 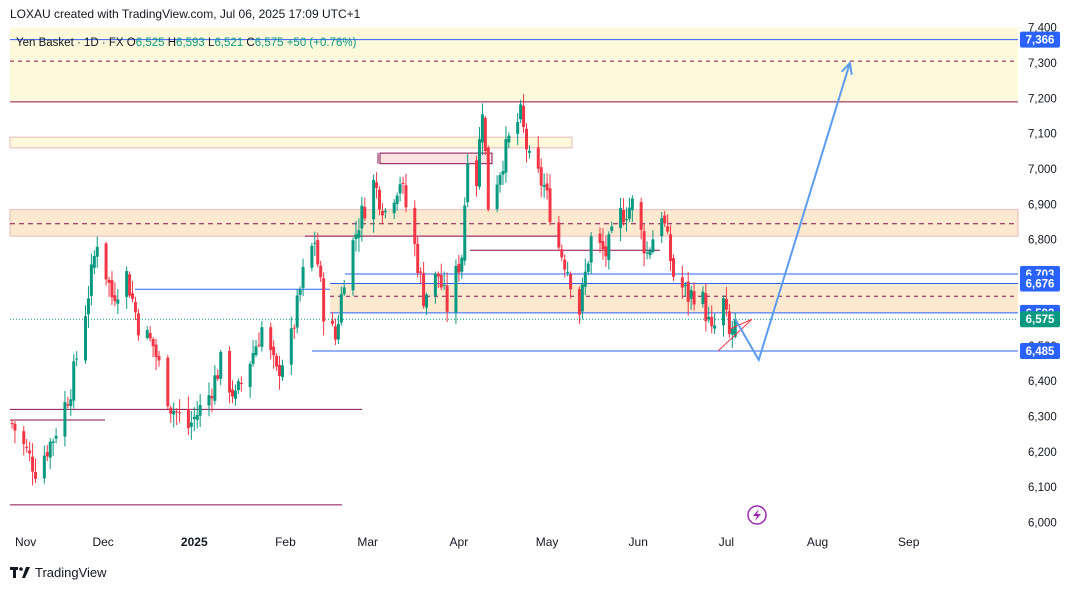 What do you see at coordinates (1042, 64) in the screenshot?
I see `y-tick-label: 7,300` at bounding box center [1042, 64].